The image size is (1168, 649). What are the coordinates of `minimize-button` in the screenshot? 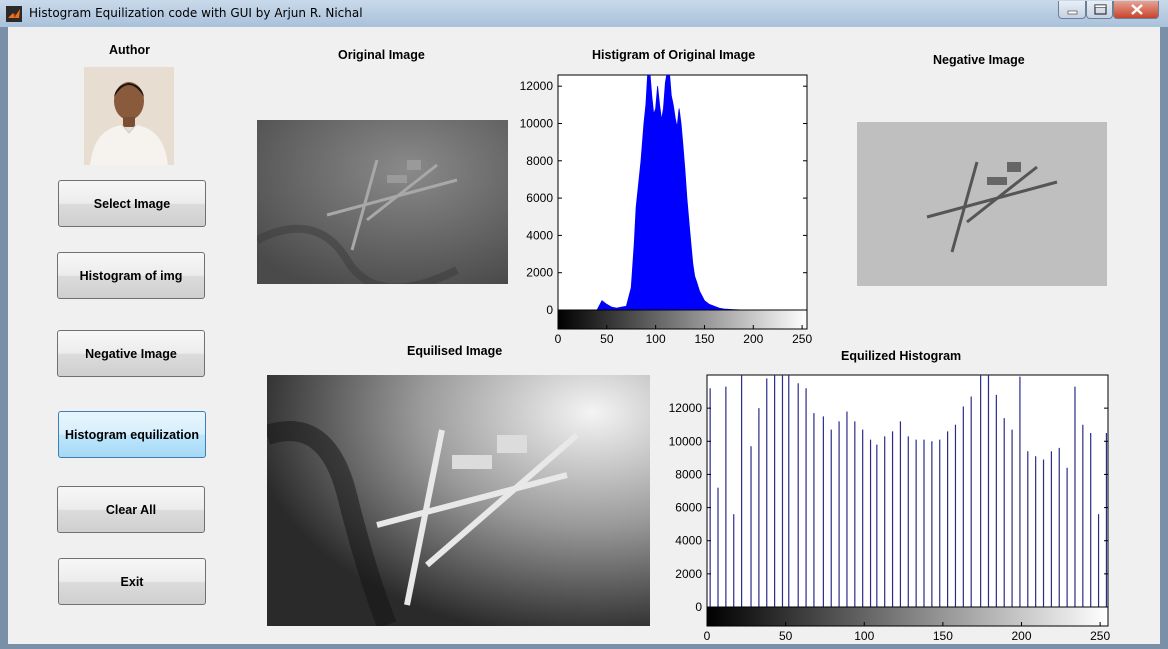 It's located at (1072, 10).